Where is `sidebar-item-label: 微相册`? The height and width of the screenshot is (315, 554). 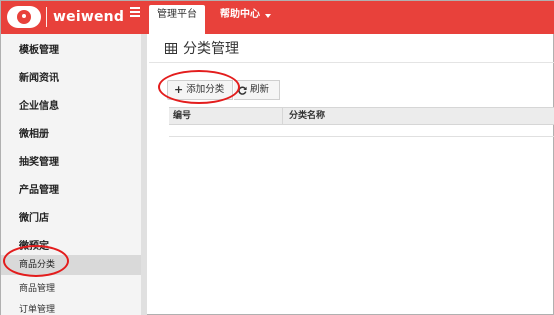
sidebar-item-label: 微相册 is located at coordinates (34, 134).